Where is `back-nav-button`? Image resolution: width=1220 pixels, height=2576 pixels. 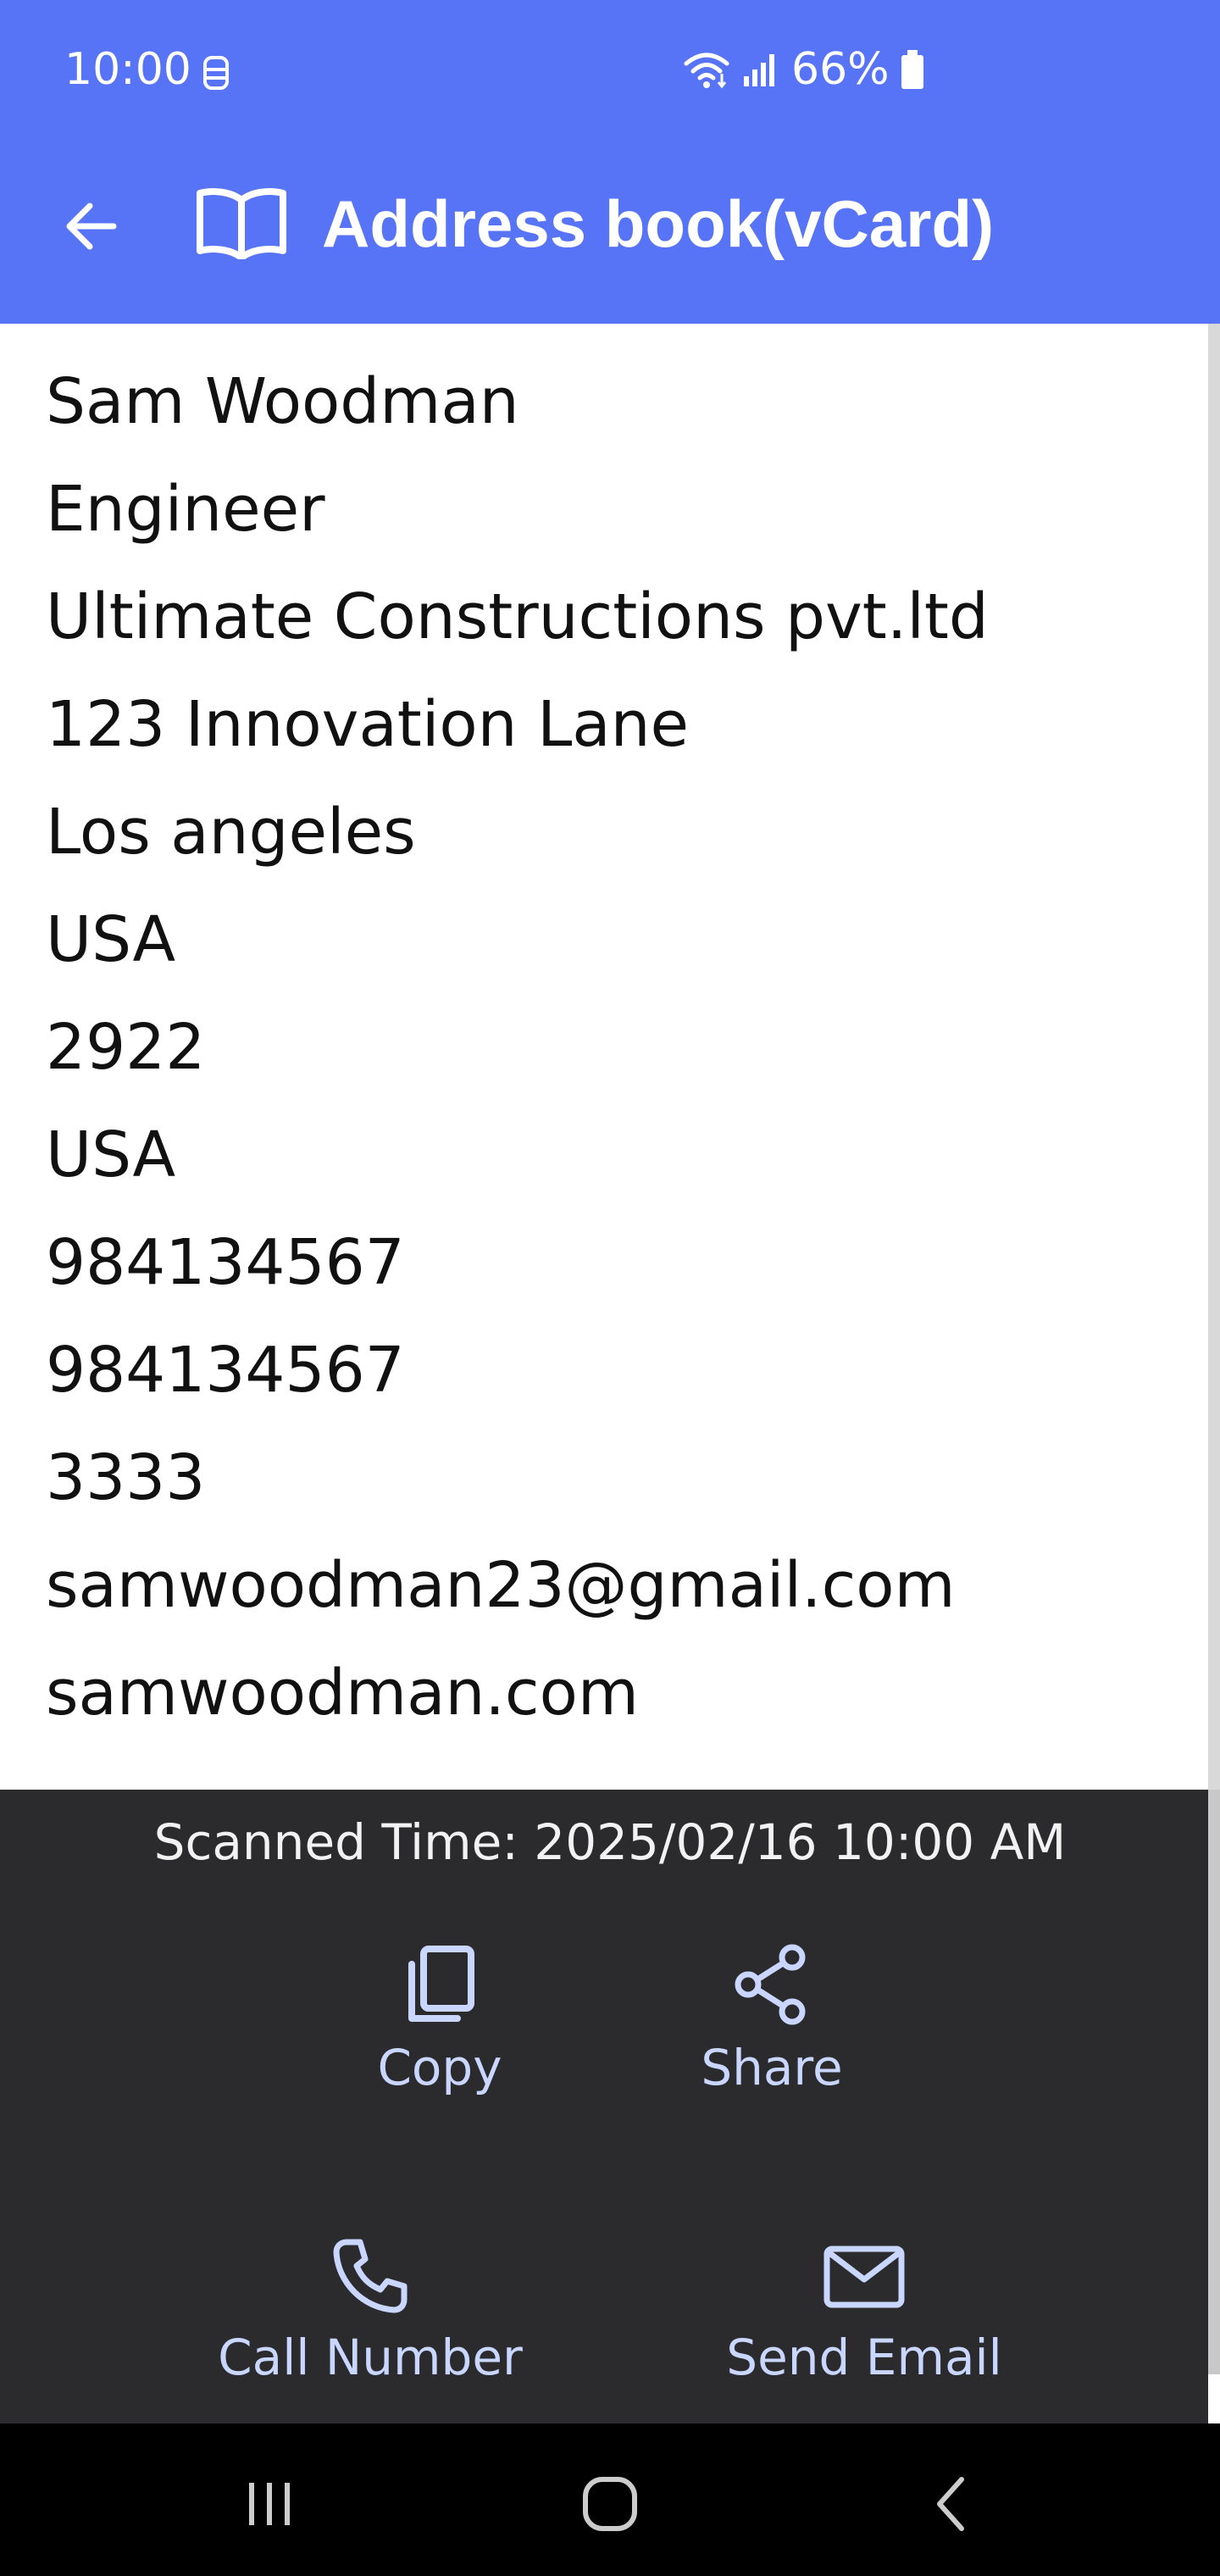
back-nav-button is located at coordinates (952, 2504).